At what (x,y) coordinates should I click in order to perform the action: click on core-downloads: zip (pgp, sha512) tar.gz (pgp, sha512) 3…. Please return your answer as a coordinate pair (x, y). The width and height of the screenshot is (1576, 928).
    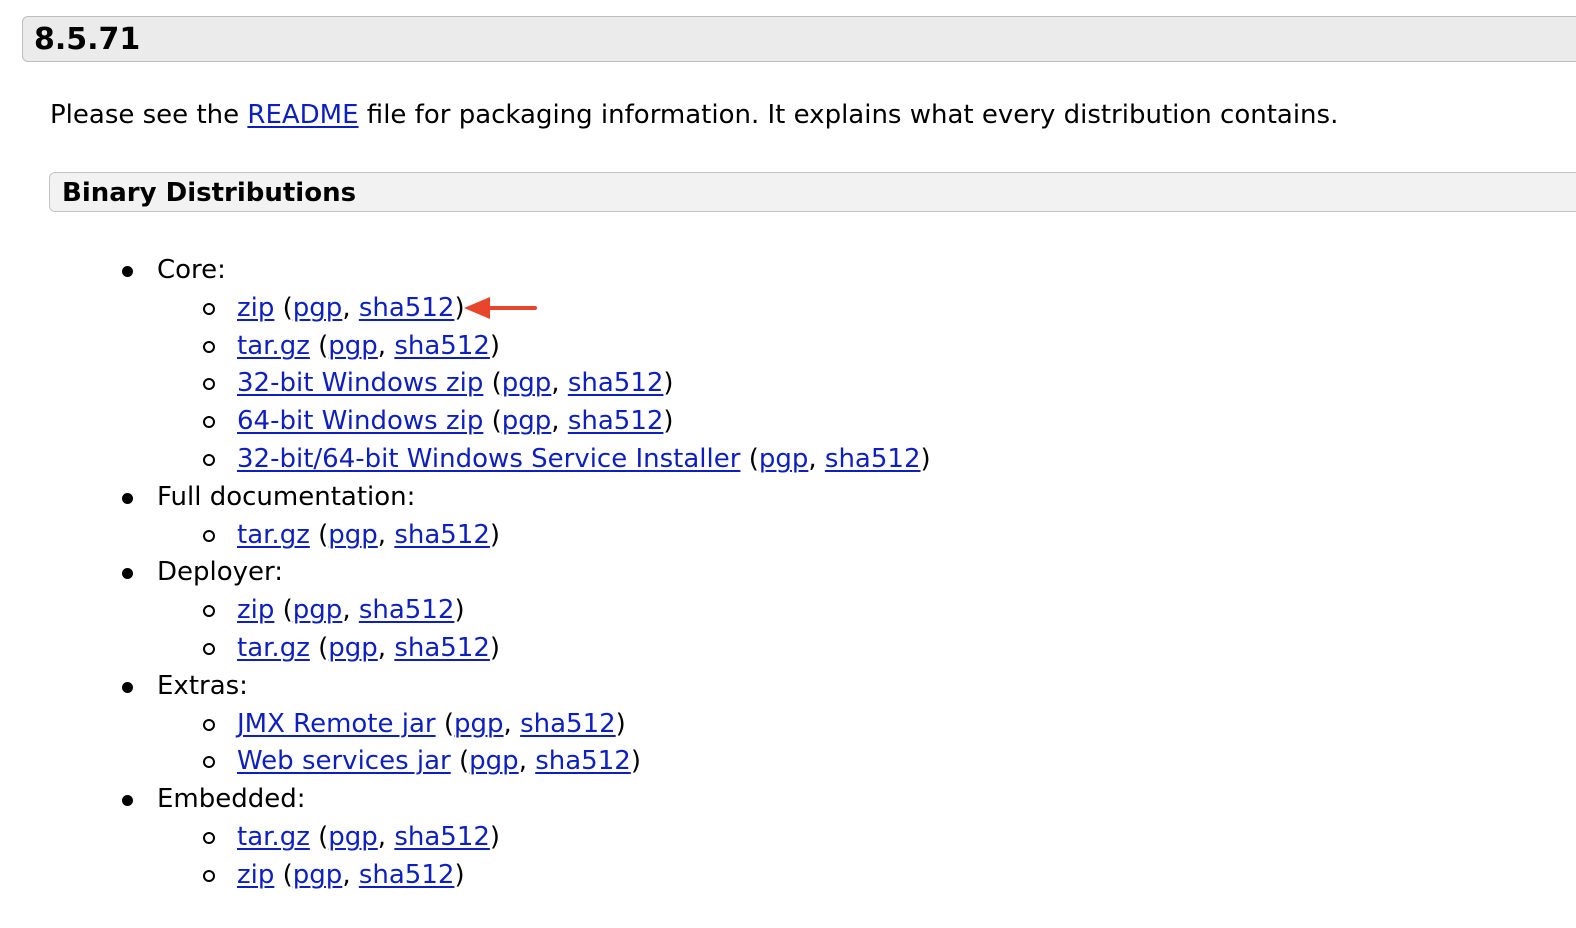
    Looking at the image, I should click on (544, 384).